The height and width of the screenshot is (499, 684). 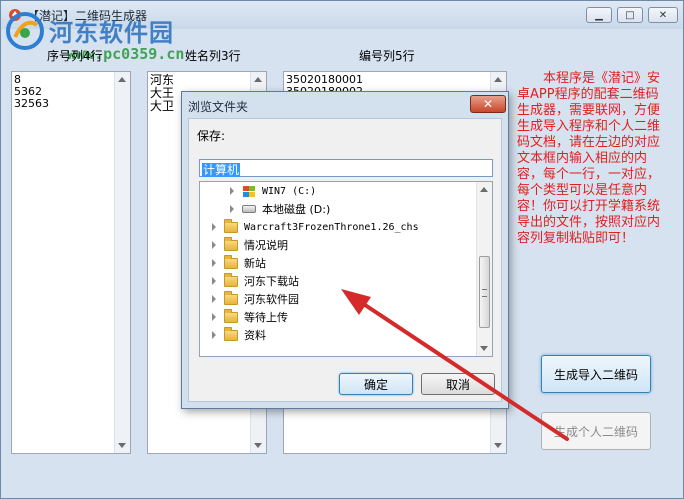 I want to click on tree-item-label: 河东软件园, so click(x=271, y=299).